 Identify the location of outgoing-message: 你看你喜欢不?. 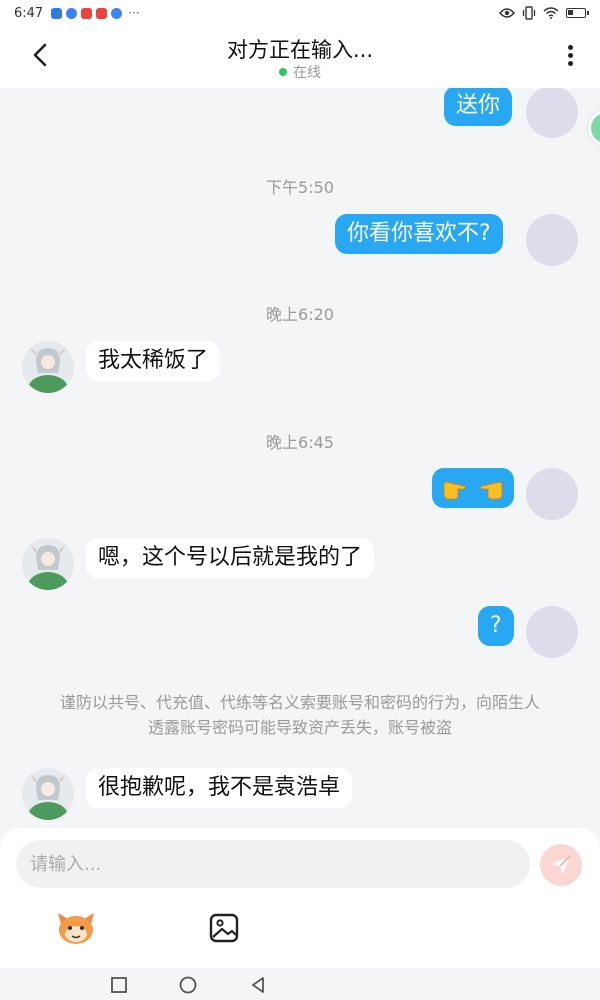
(419, 234).